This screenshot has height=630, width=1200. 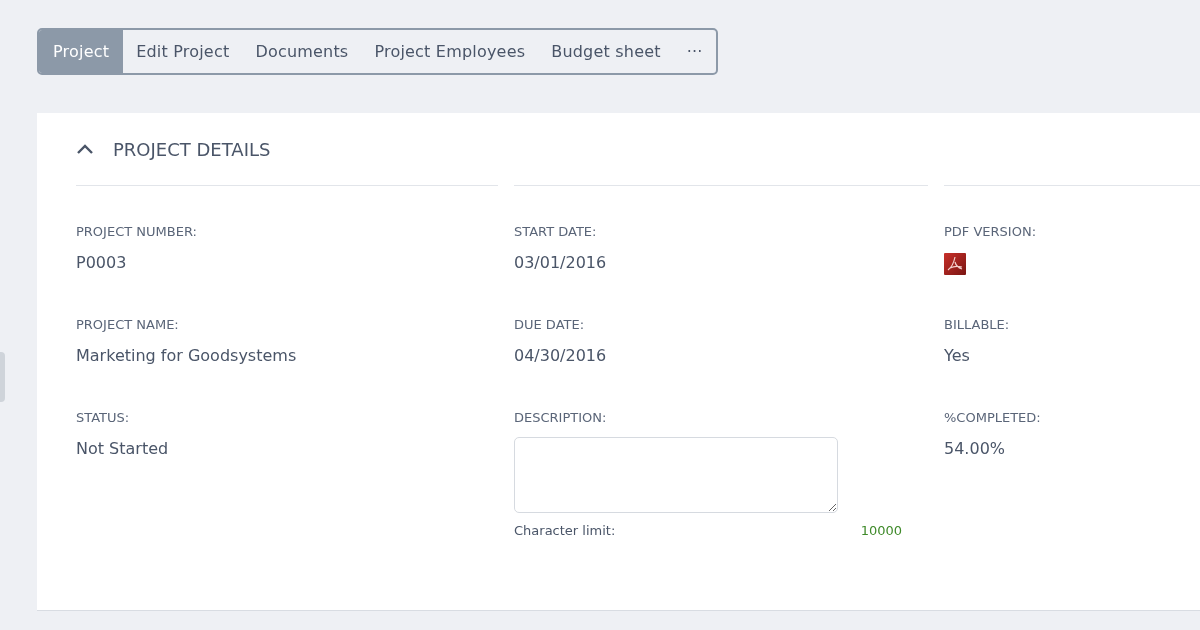 I want to click on section-title: PROJECT DETAILS, so click(x=192, y=149).